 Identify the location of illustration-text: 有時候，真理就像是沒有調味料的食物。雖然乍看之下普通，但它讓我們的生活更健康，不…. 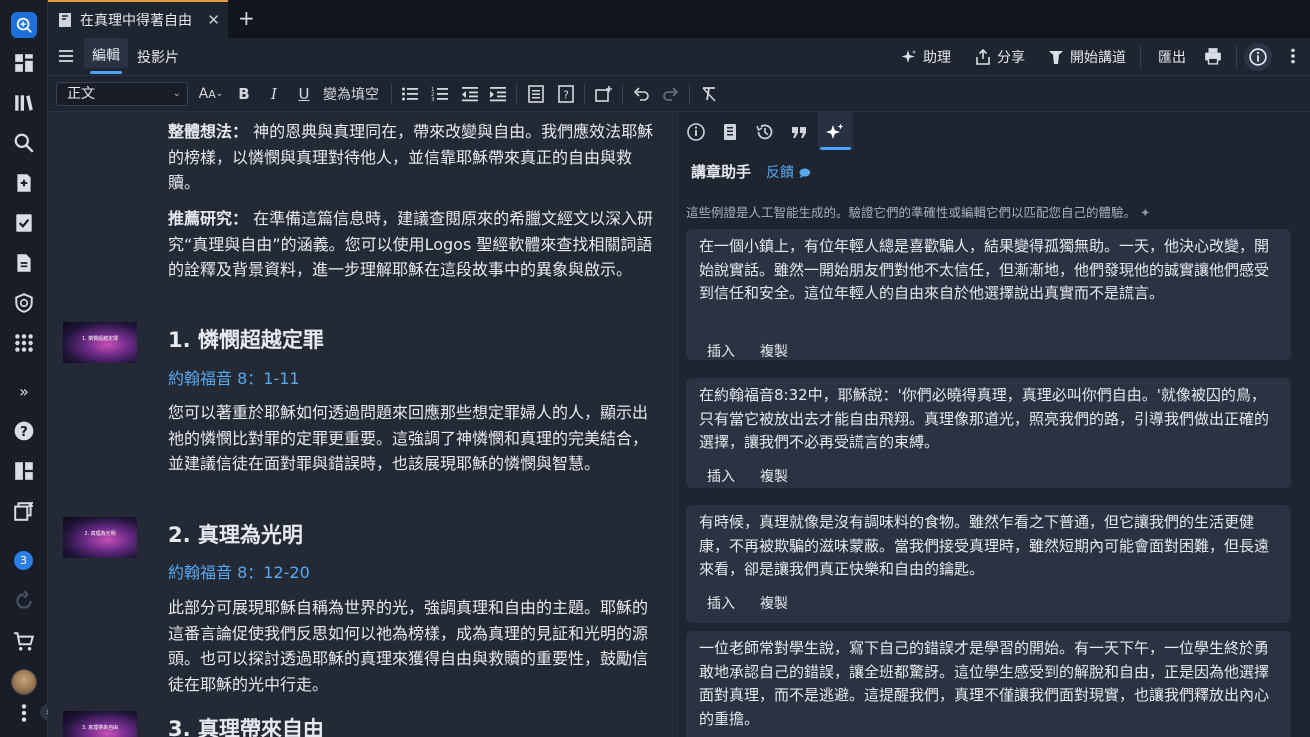
(984, 545).